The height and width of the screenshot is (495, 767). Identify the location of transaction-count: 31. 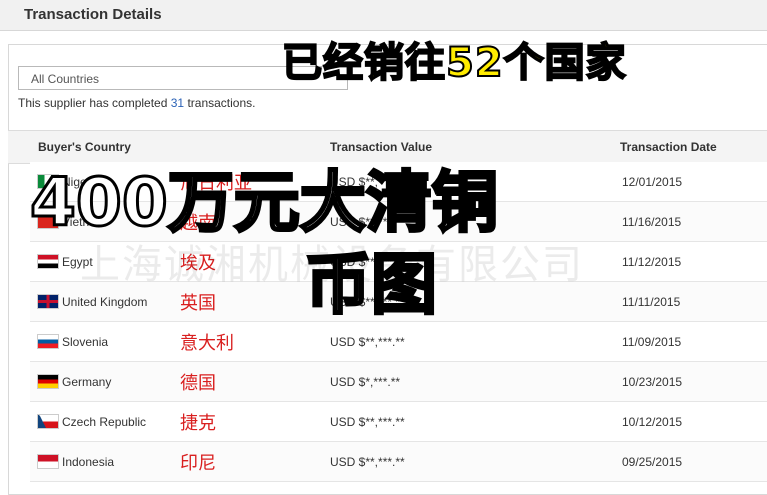
(177, 103).